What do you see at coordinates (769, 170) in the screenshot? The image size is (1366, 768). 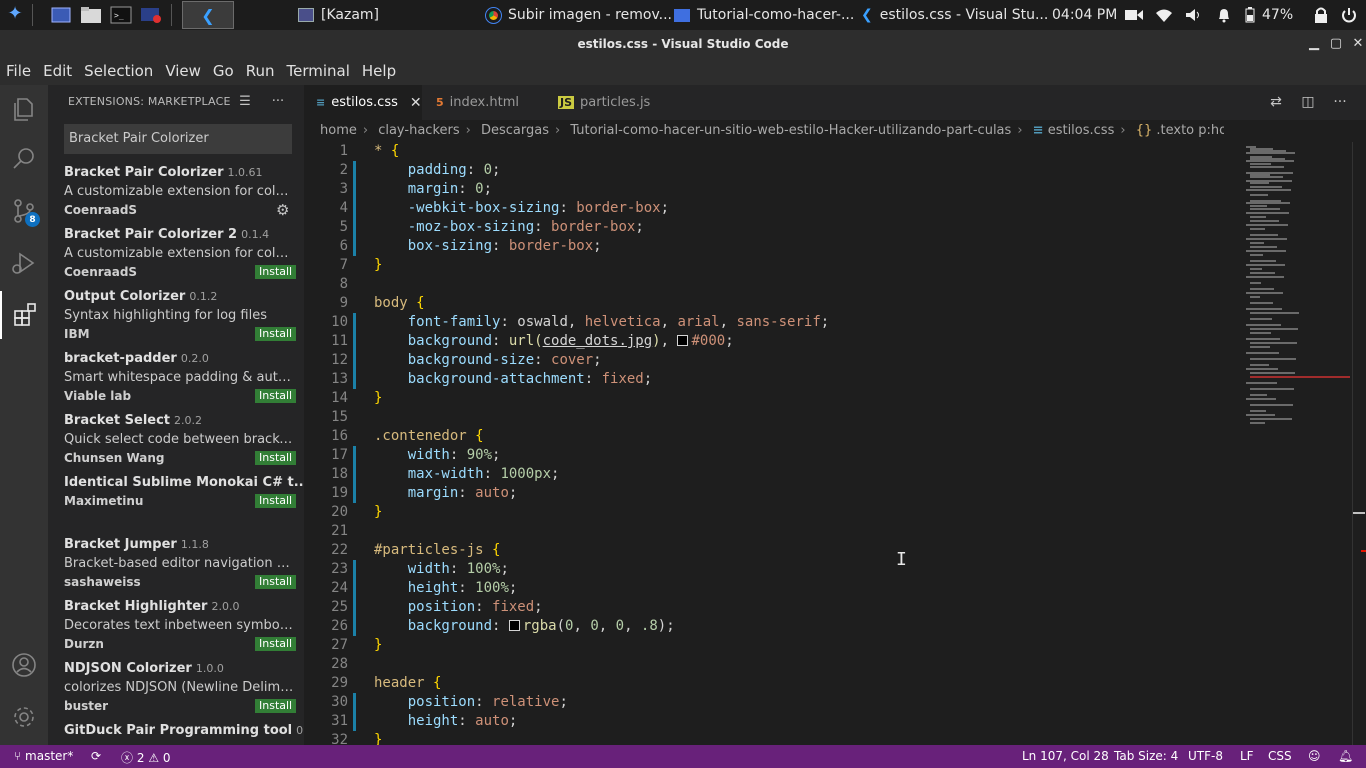 I see `code-line: 2 padding: 0;` at bounding box center [769, 170].